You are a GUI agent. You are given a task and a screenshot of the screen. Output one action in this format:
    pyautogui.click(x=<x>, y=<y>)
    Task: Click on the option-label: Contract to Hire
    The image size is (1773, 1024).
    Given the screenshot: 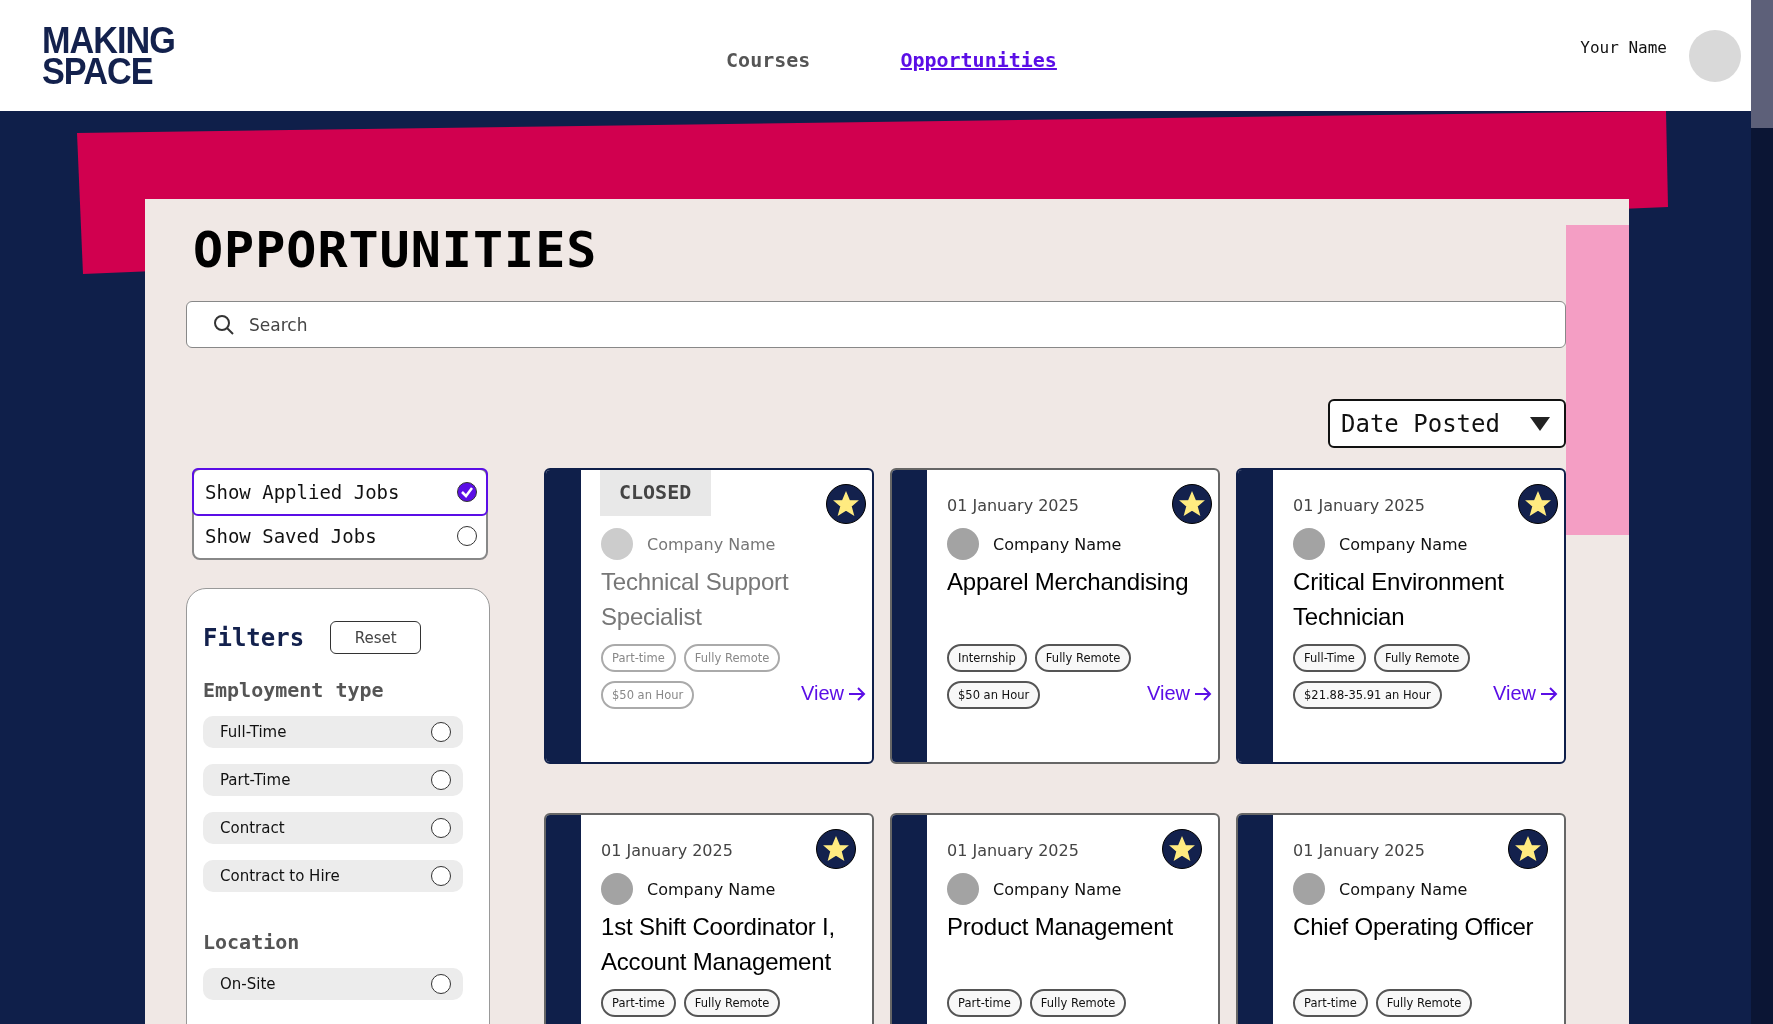 What is the action you would take?
    pyautogui.click(x=280, y=876)
    